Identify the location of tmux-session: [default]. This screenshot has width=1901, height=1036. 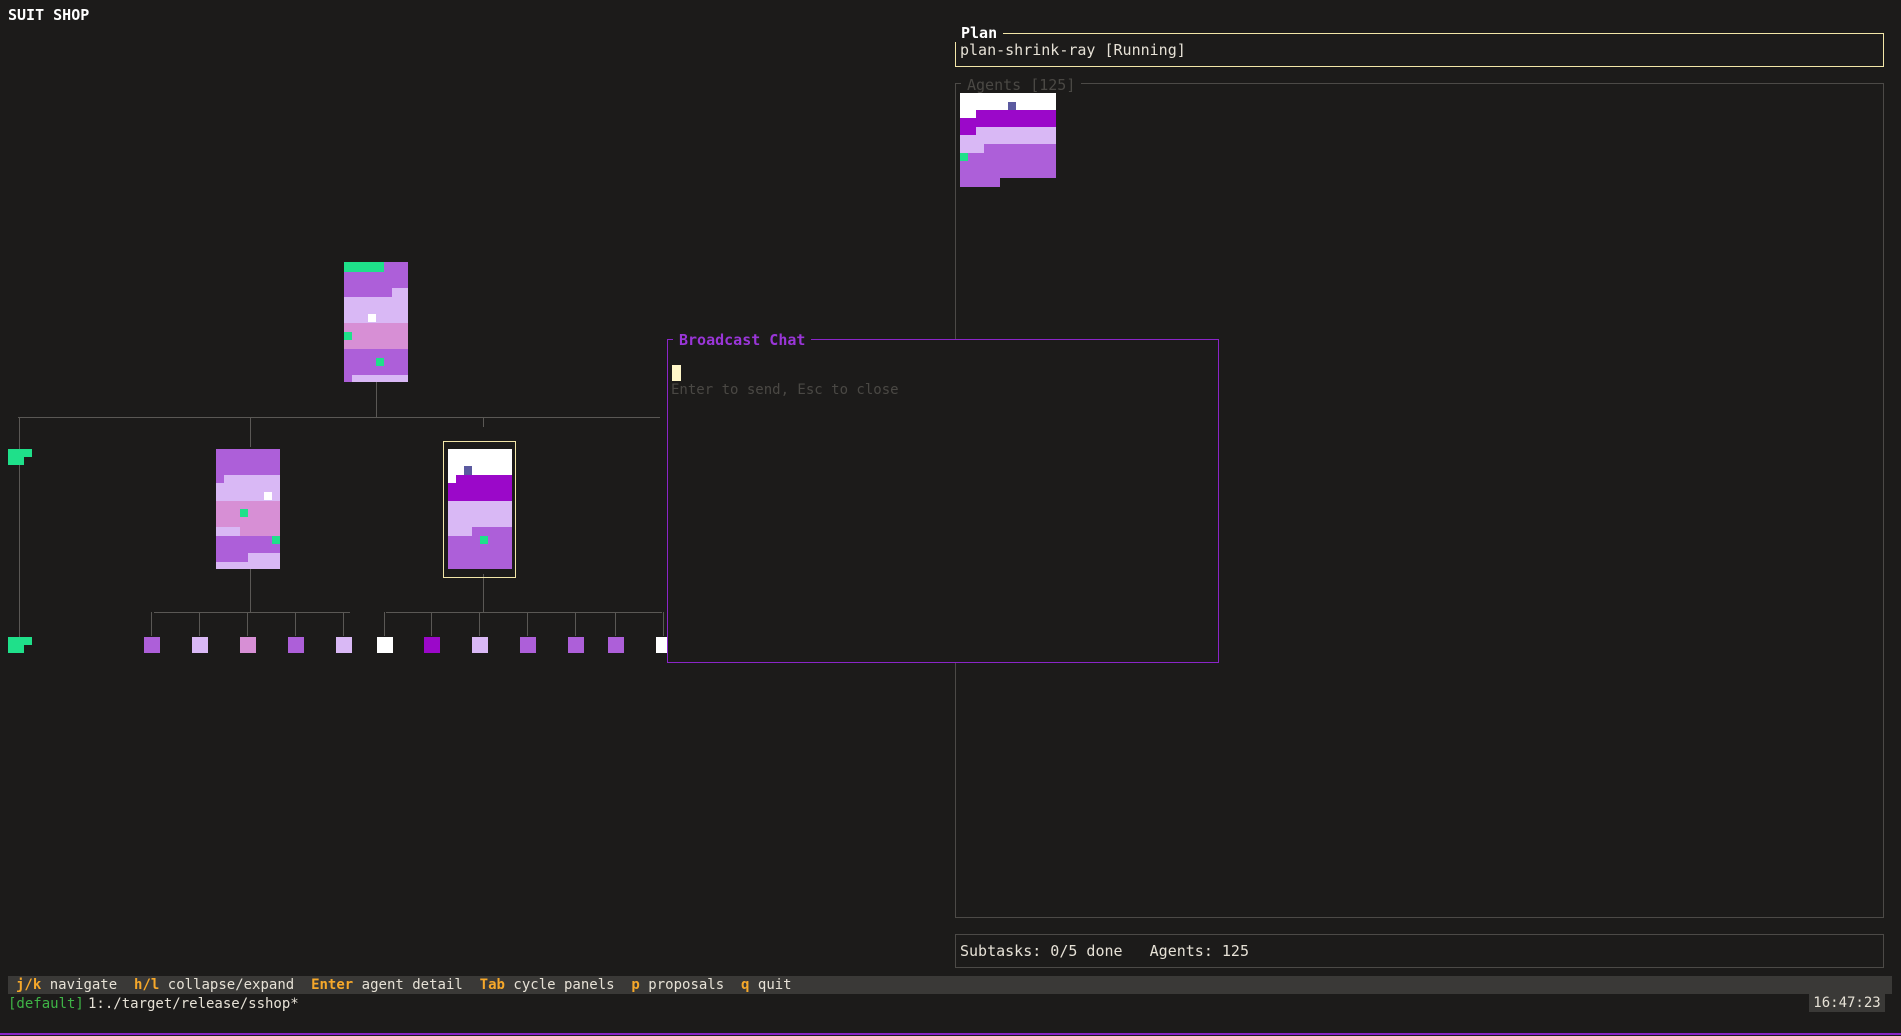
(46, 1004).